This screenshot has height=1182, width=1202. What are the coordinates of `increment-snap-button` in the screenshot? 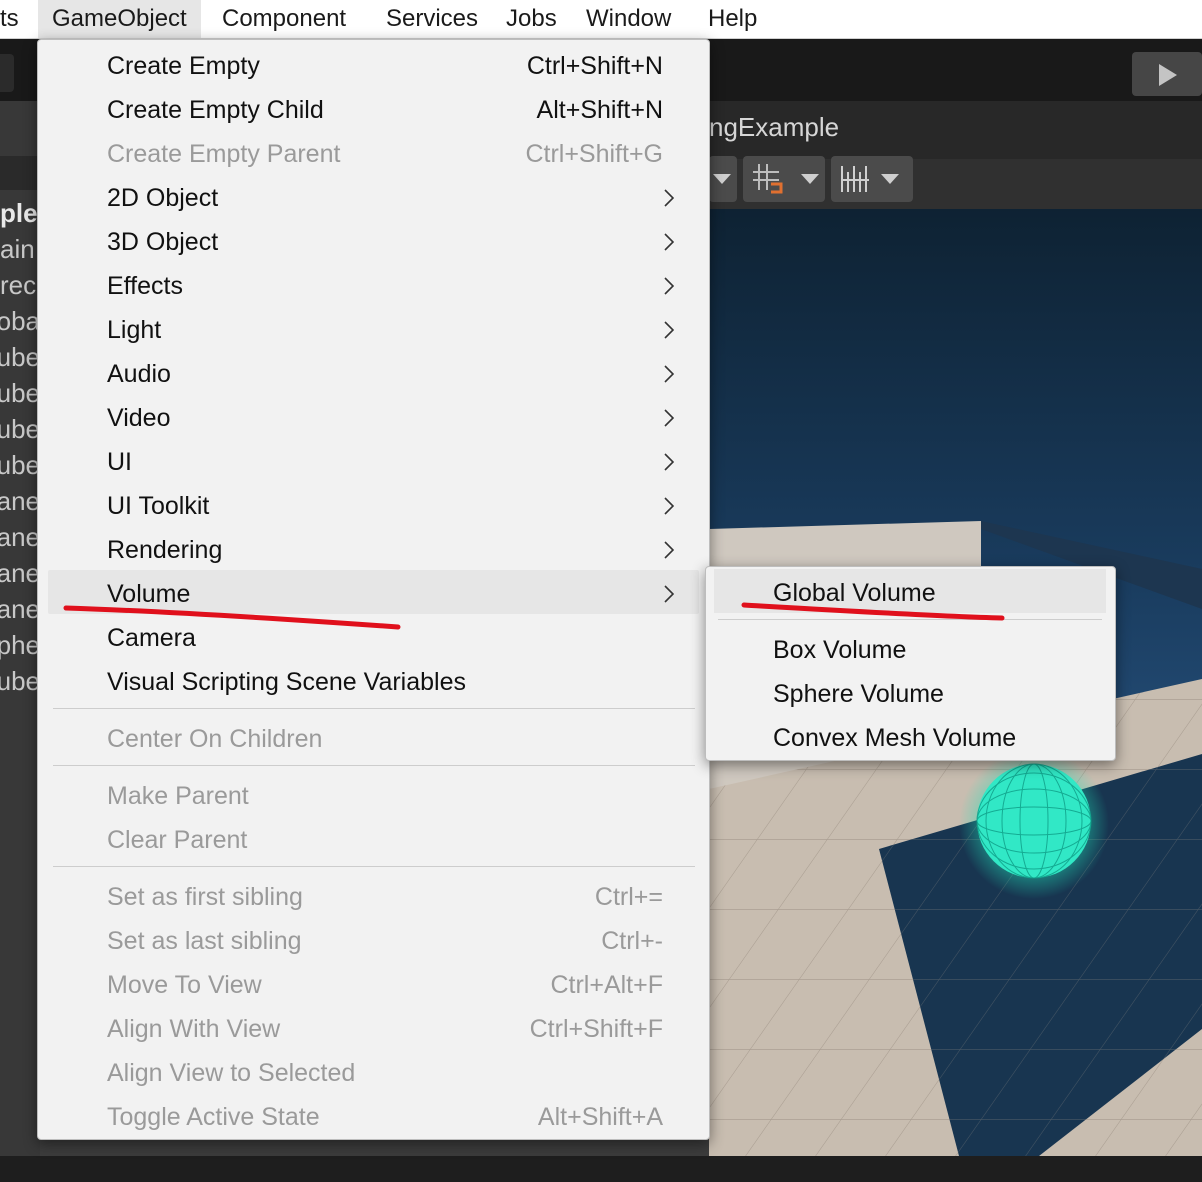 It's located at (872, 179).